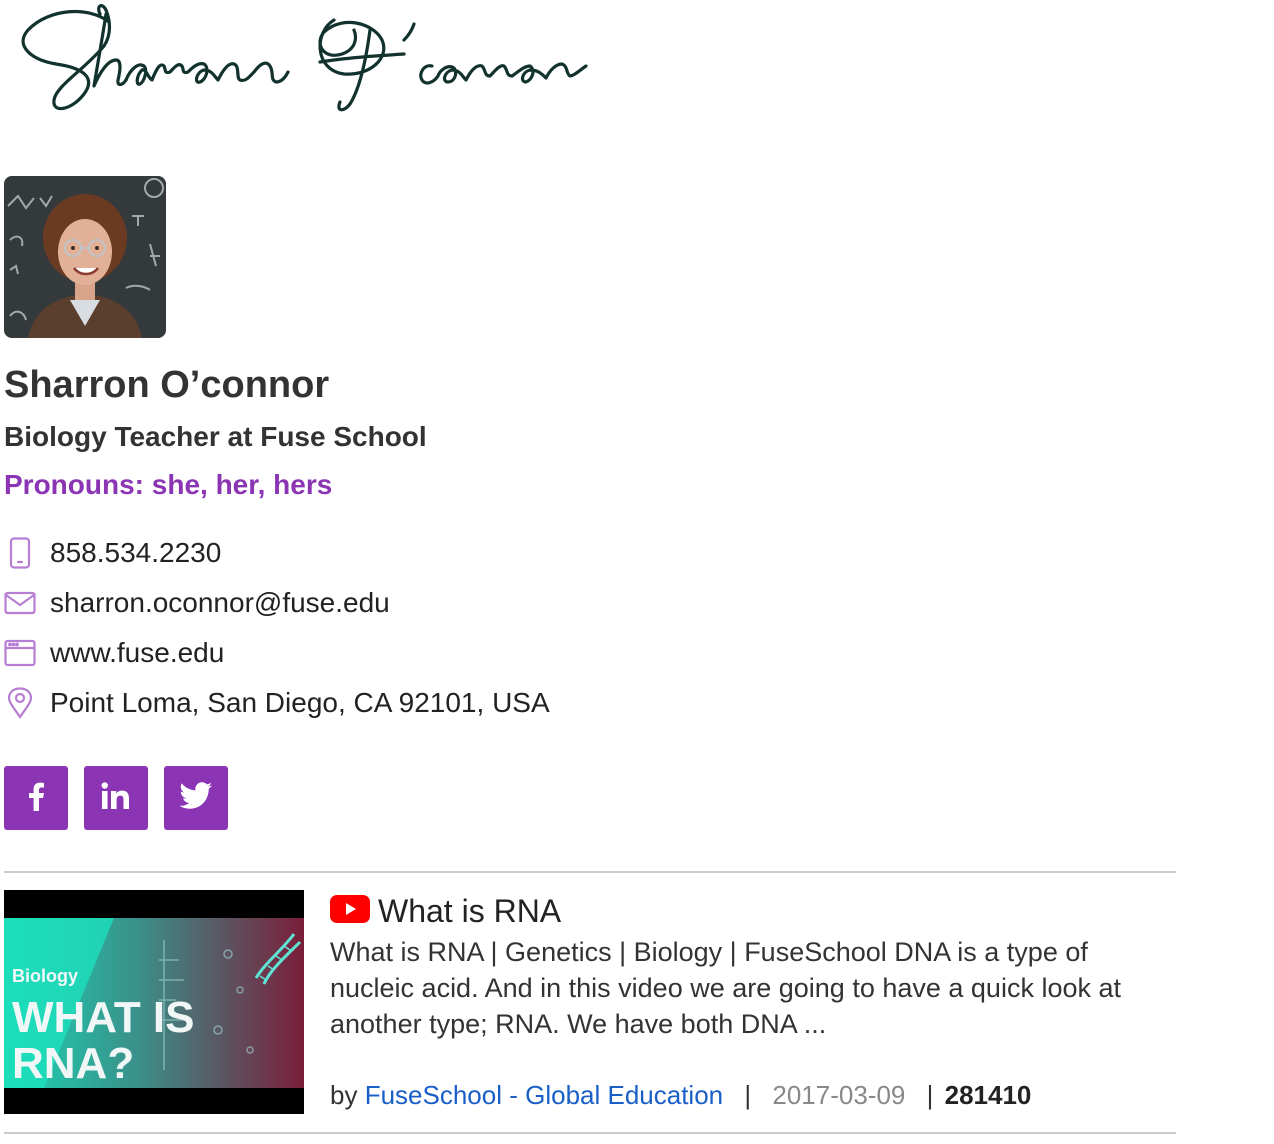 The image size is (1274, 1144). I want to click on video-thumbnail: Biology WHAT IS RNA?, so click(154, 1002).